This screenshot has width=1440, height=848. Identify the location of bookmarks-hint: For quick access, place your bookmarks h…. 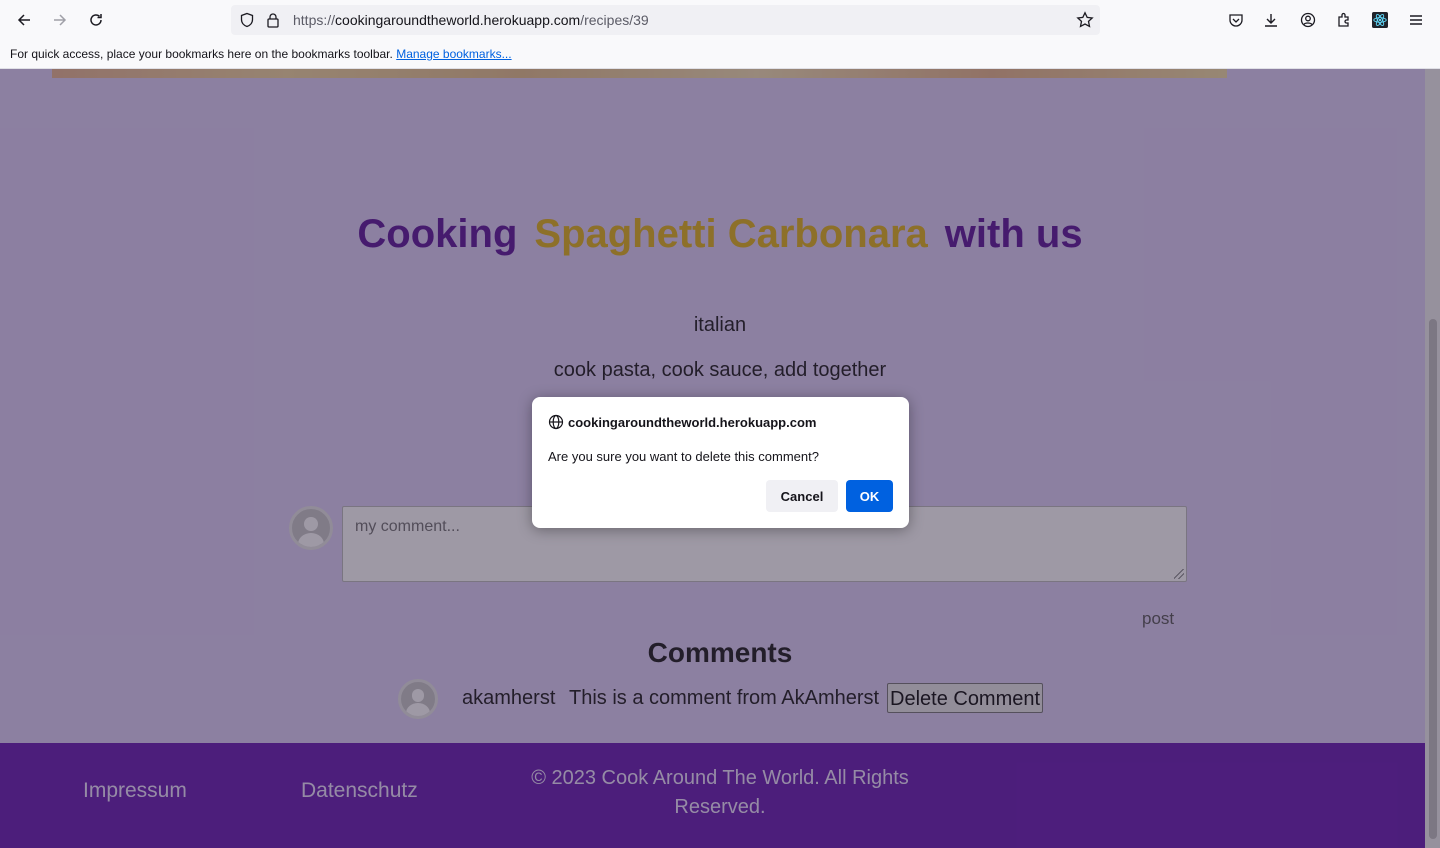
(201, 54).